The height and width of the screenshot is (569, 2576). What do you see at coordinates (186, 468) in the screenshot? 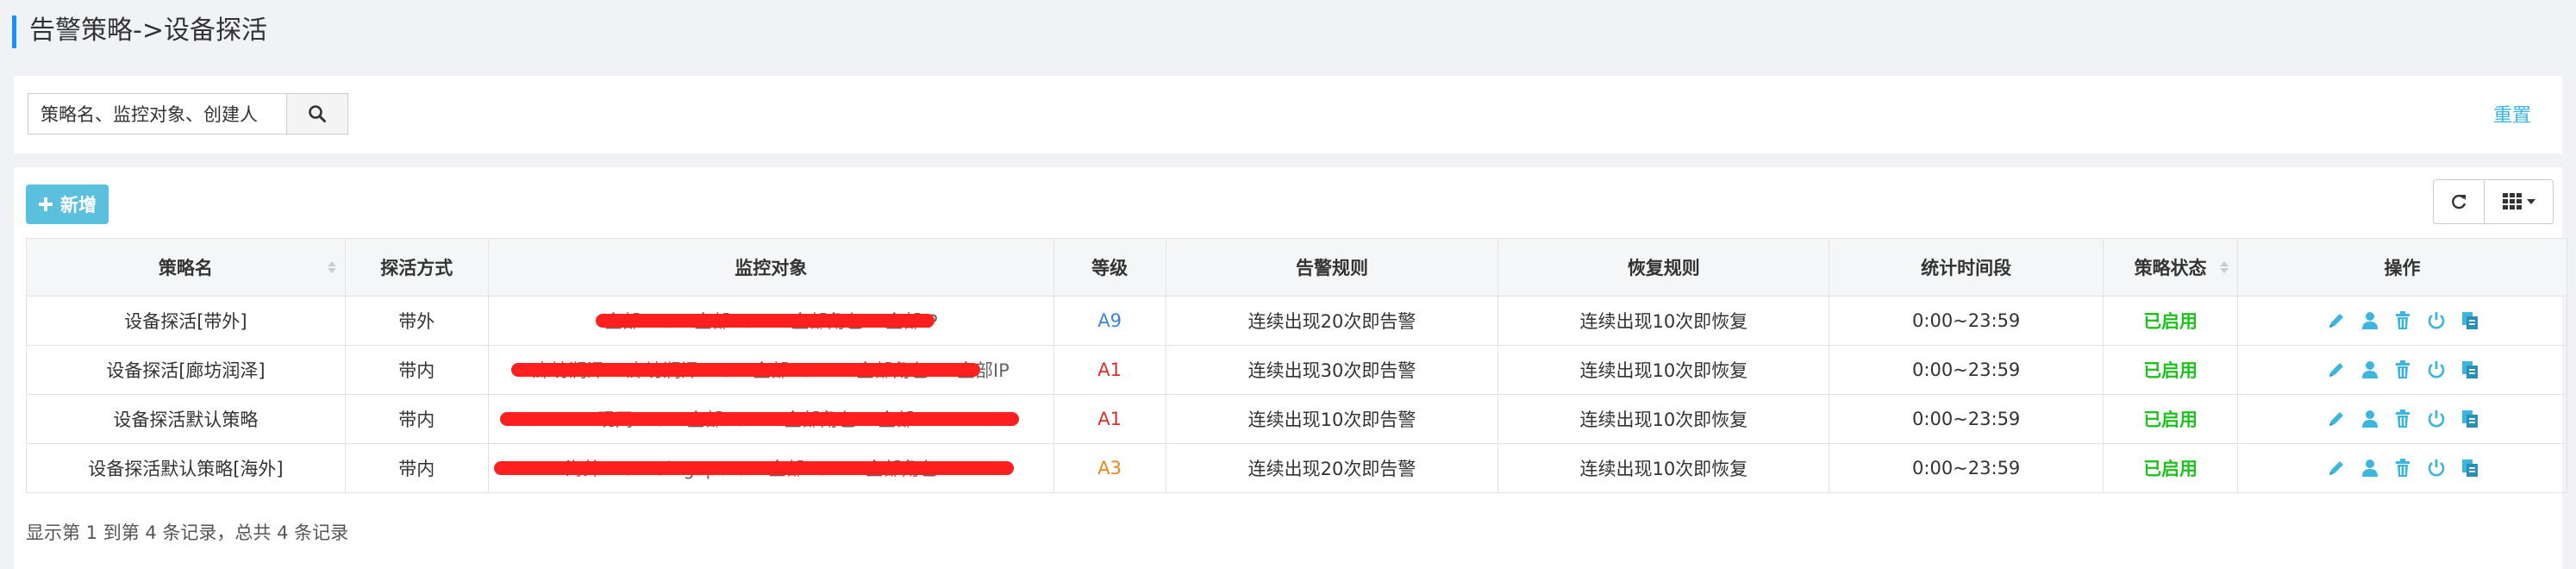
I see `cell-policy-name: 设备探活默认策略[海外]` at bounding box center [186, 468].